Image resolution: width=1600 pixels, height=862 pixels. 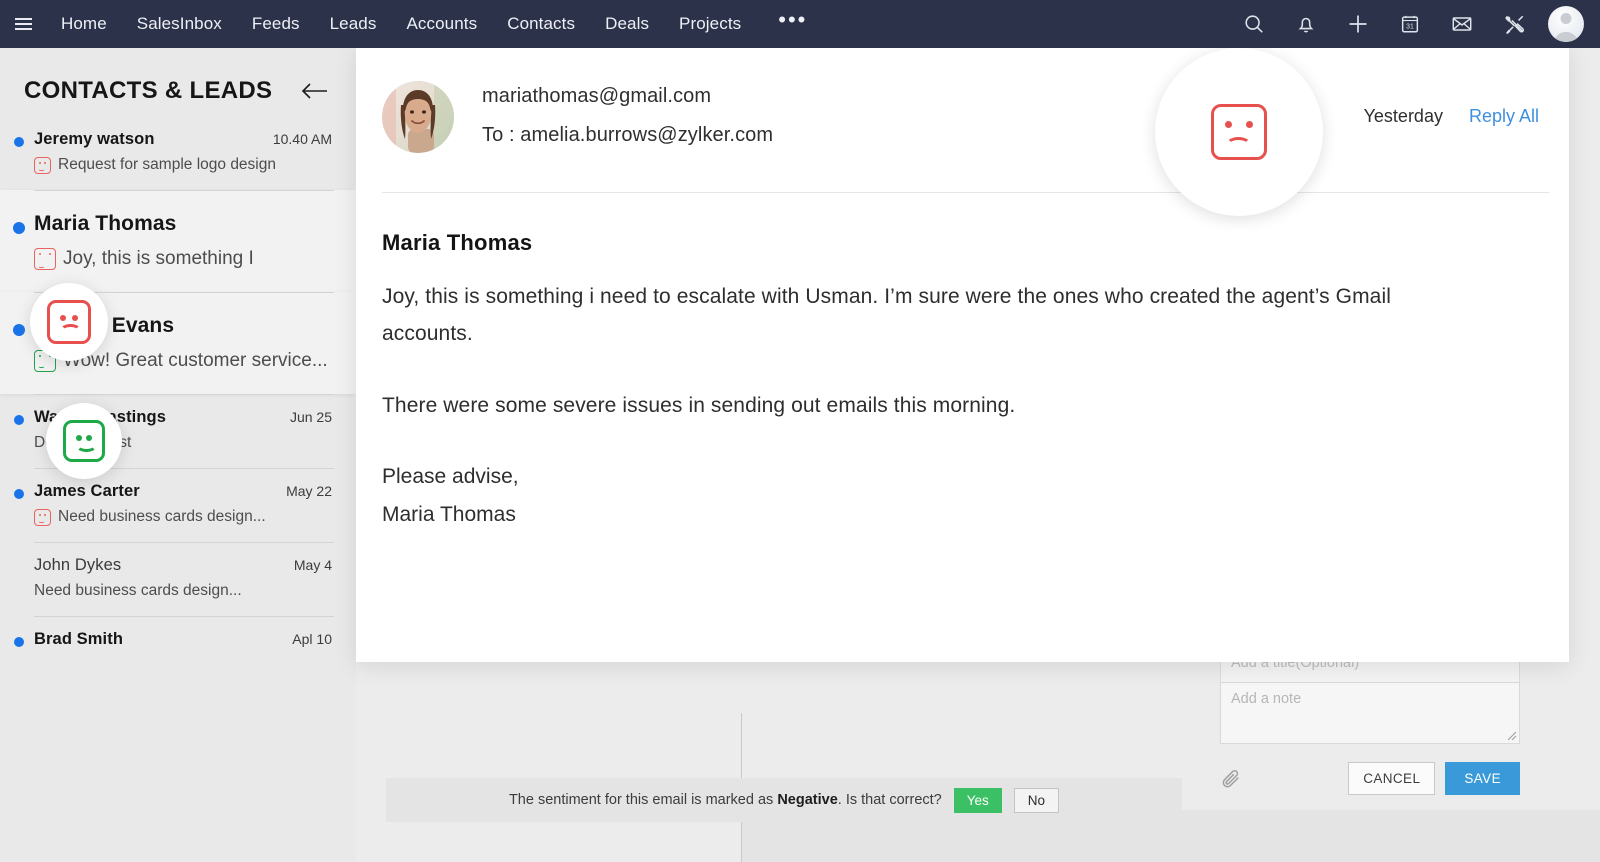 What do you see at coordinates (87, 491) in the screenshot?
I see `contact-name: James Carter` at bounding box center [87, 491].